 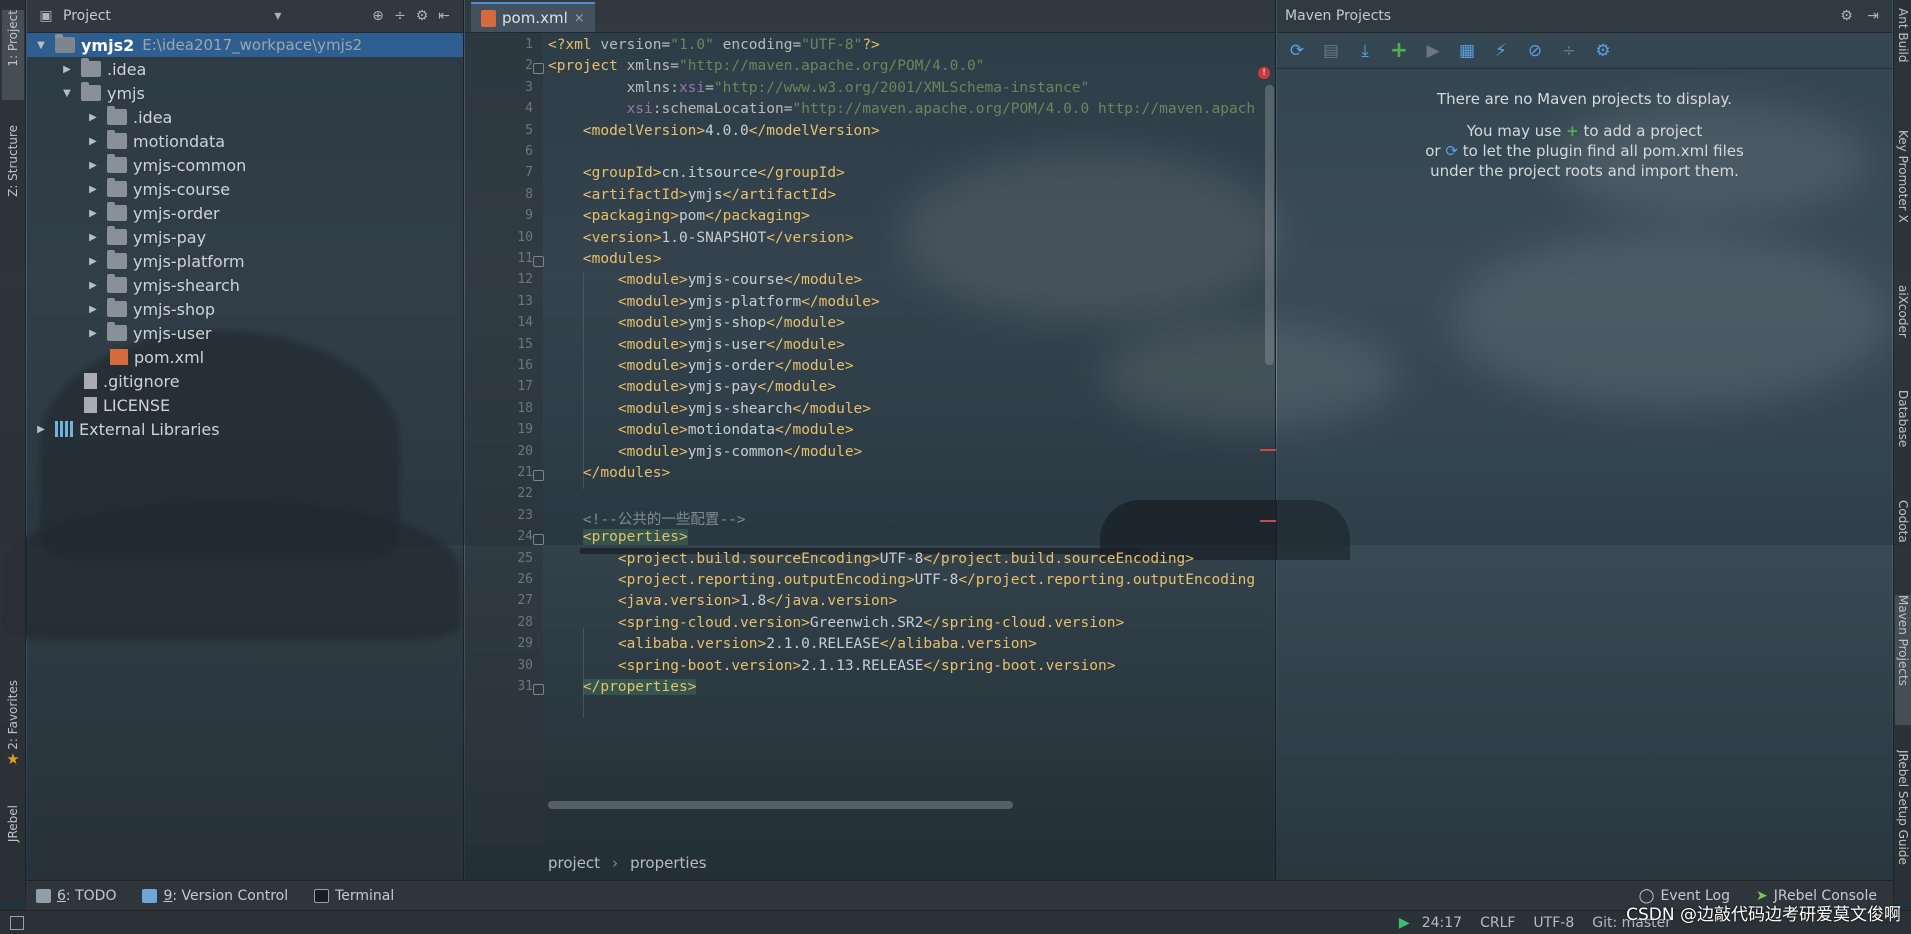 What do you see at coordinates (1603, 151) in the screenshot?
I see `maven-message-text: to let the plugin find all pom.xml files` at bounding box center [1603, 151].